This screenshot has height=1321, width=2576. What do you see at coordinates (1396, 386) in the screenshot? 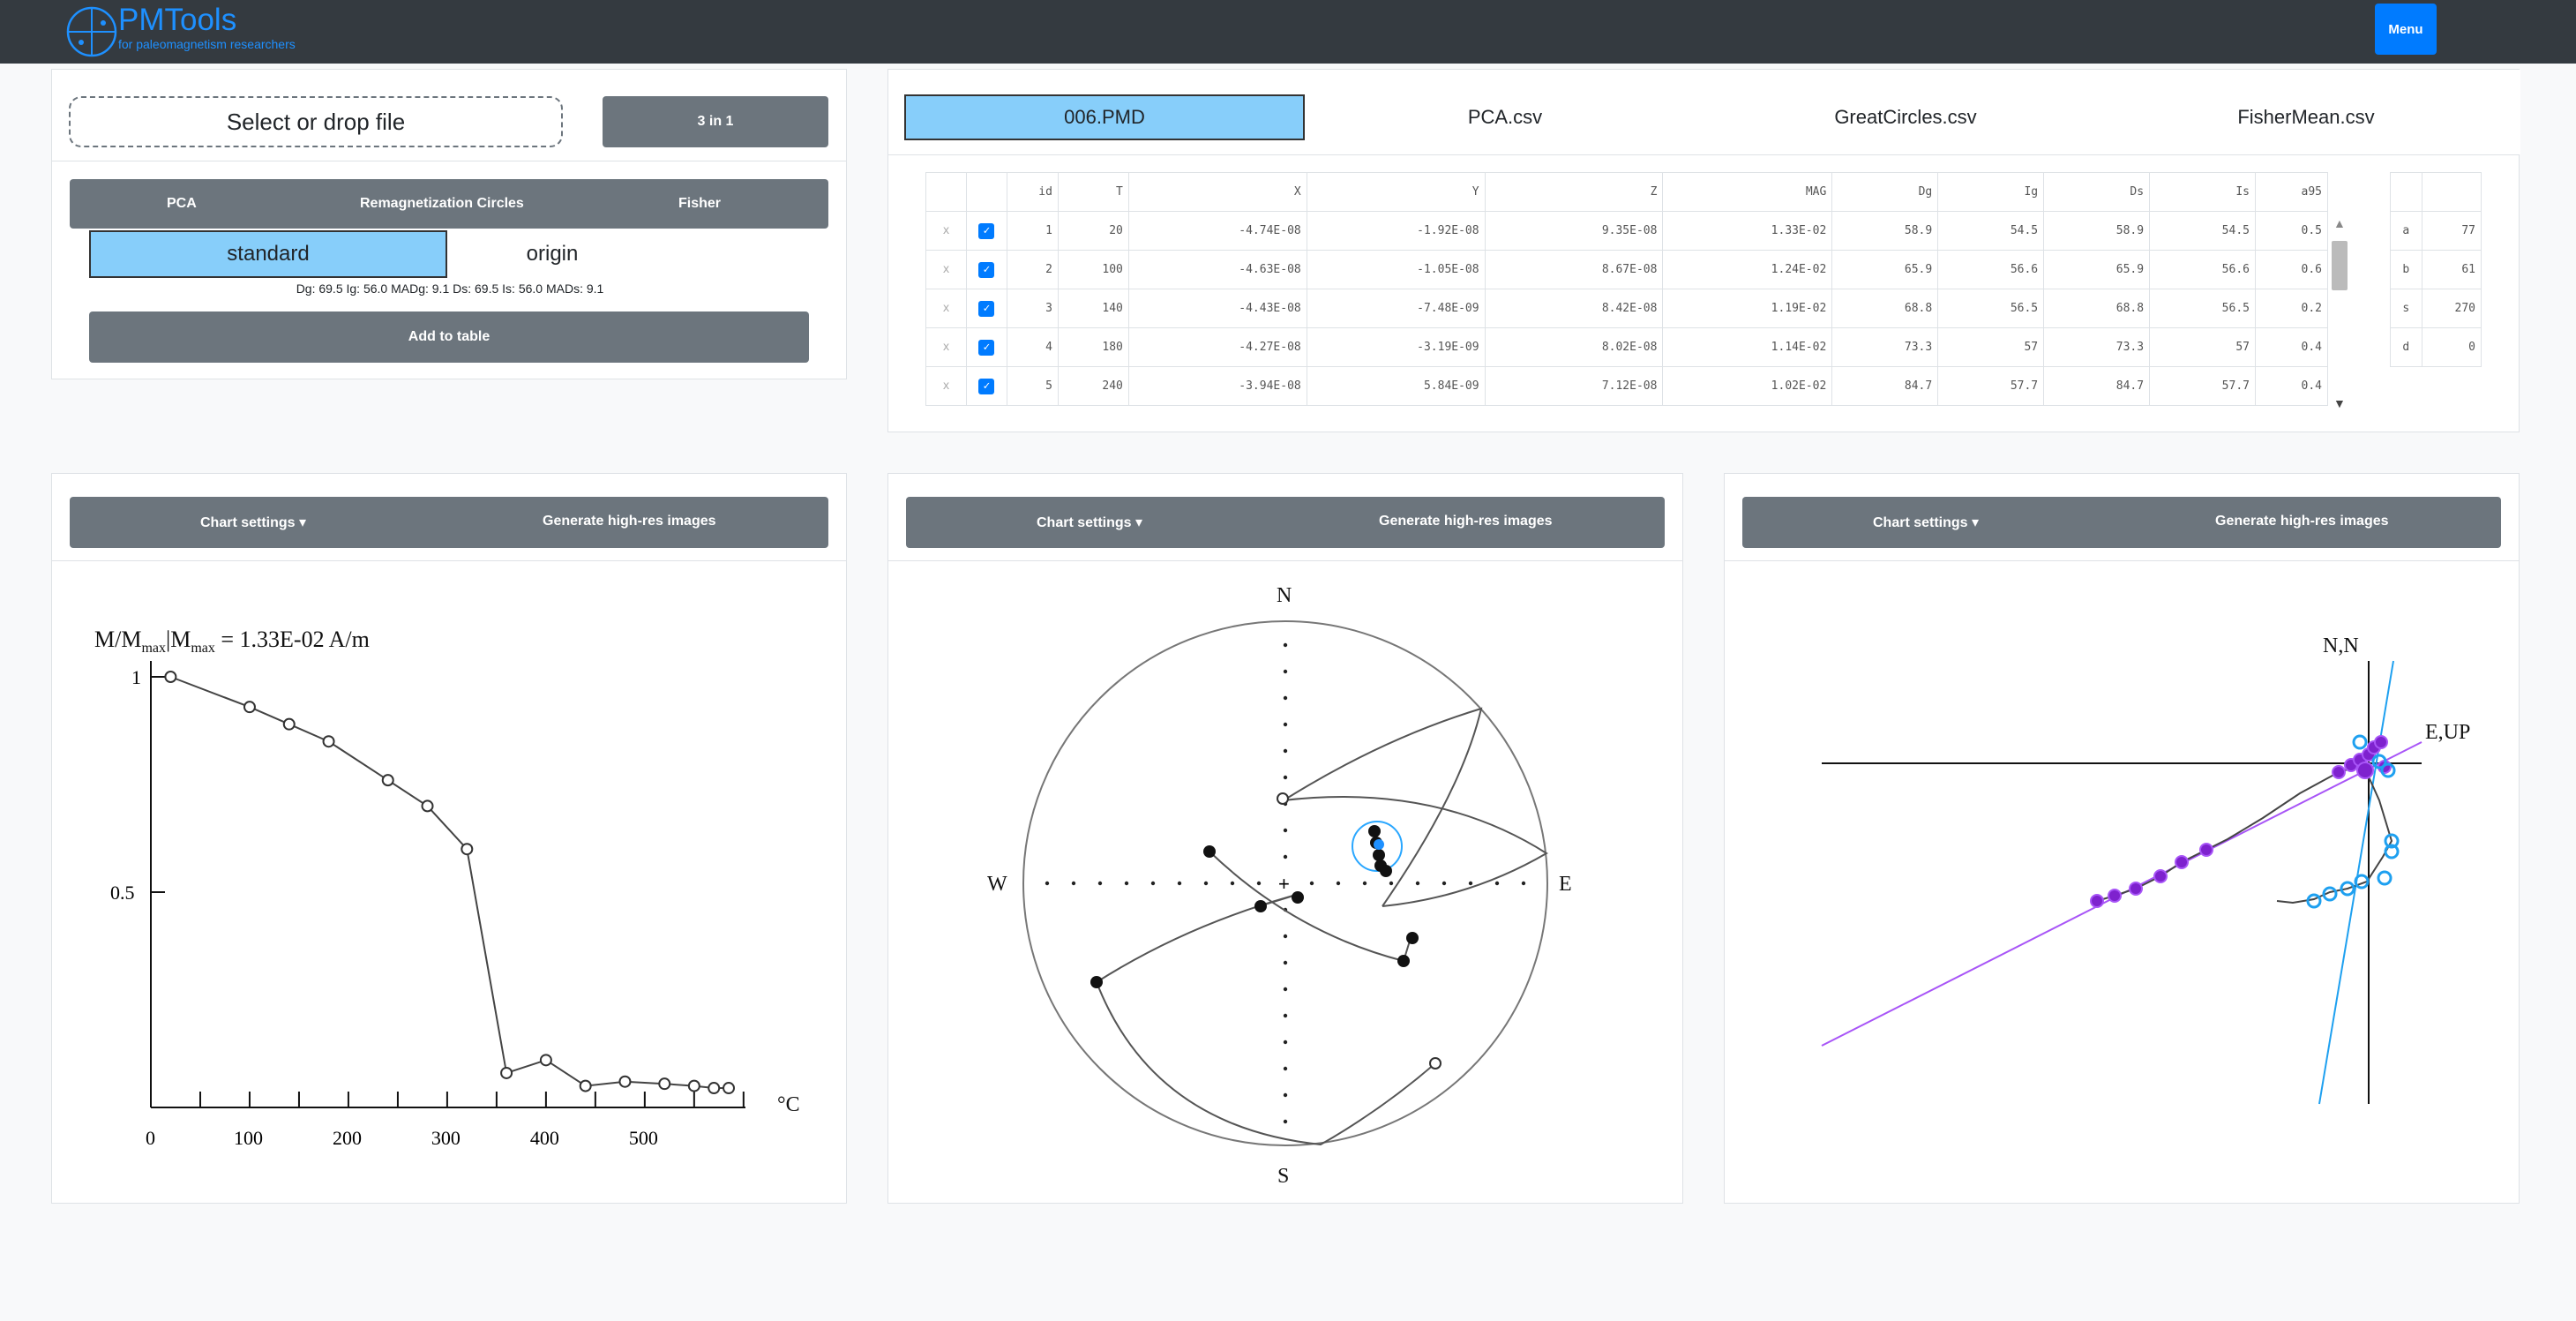
I see `table-cell: 5.84E-09` at bounding box center [1396, 386].